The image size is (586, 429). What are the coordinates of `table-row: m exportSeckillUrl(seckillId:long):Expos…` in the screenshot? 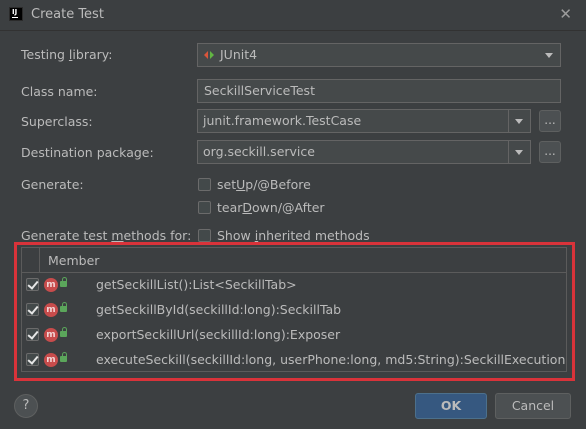 It's located at (294, 335).